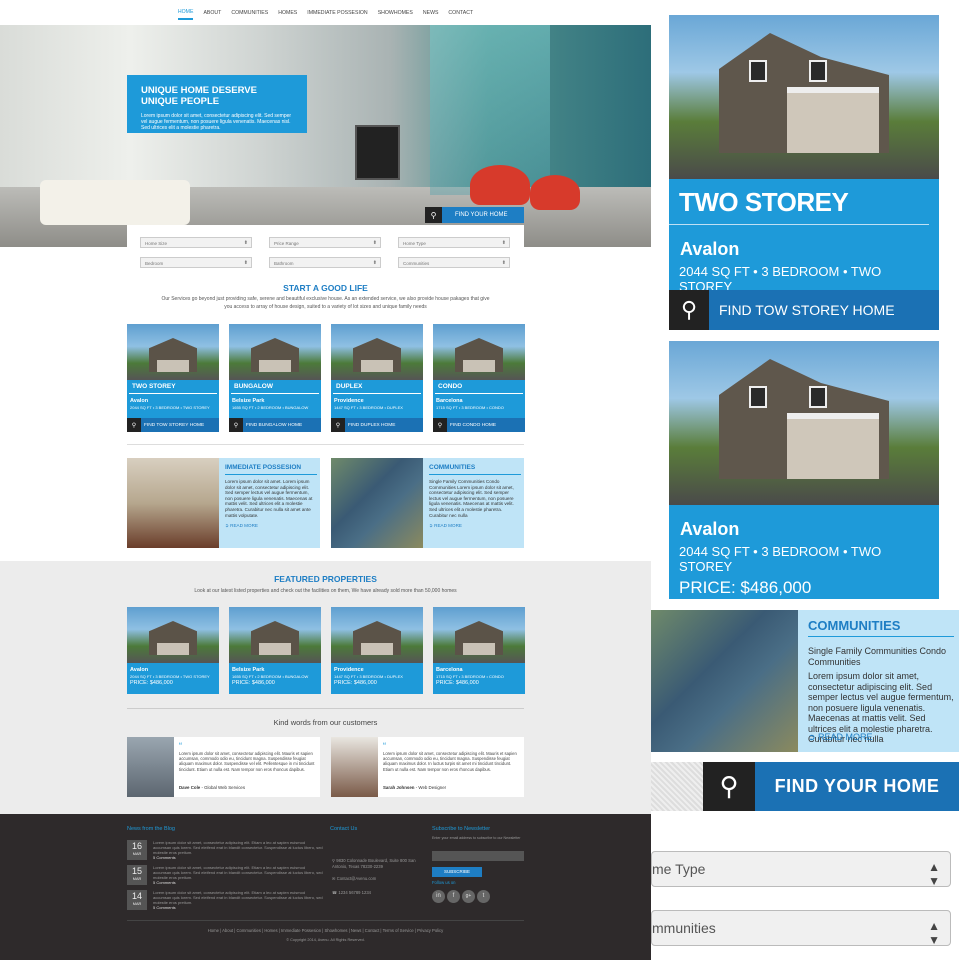 The width and height of the screenshot is (959, 960). Describe the element at coordinates (801, 869) in the screenshot. I see `home-type-select-zoom: me Type ▲ ▼` at that location.